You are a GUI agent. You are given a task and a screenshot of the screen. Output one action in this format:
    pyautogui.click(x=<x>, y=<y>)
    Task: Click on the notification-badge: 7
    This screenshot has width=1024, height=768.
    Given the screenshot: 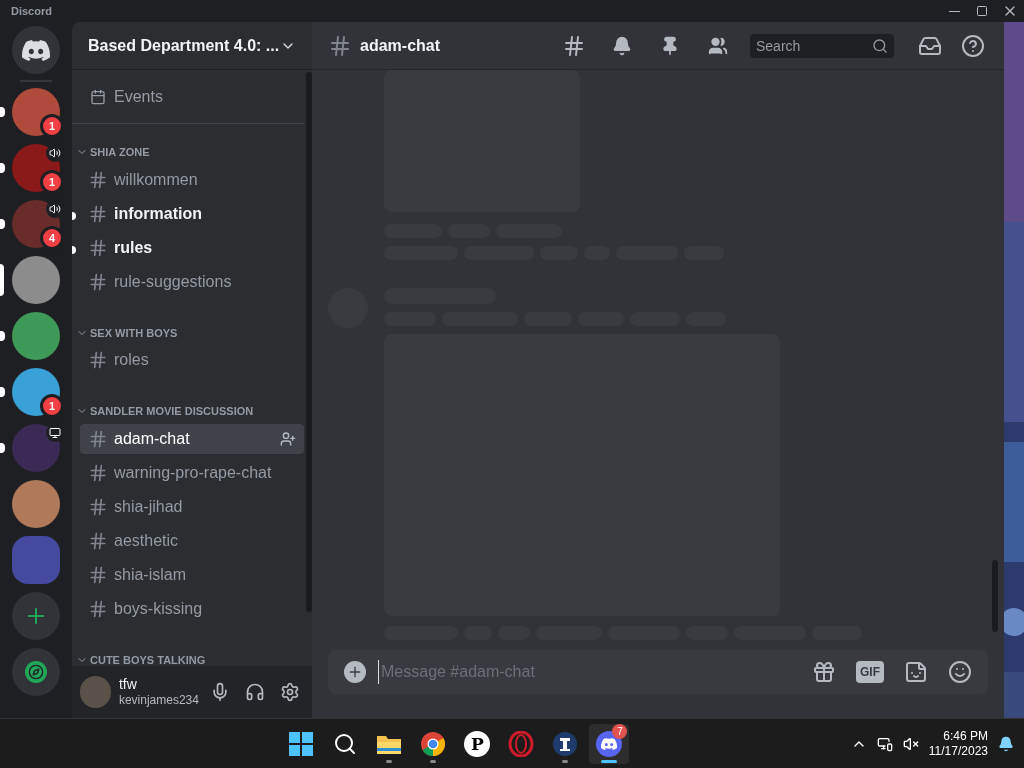 What is the action you would take?
    pyautogui.click(x=620, y=731)
    